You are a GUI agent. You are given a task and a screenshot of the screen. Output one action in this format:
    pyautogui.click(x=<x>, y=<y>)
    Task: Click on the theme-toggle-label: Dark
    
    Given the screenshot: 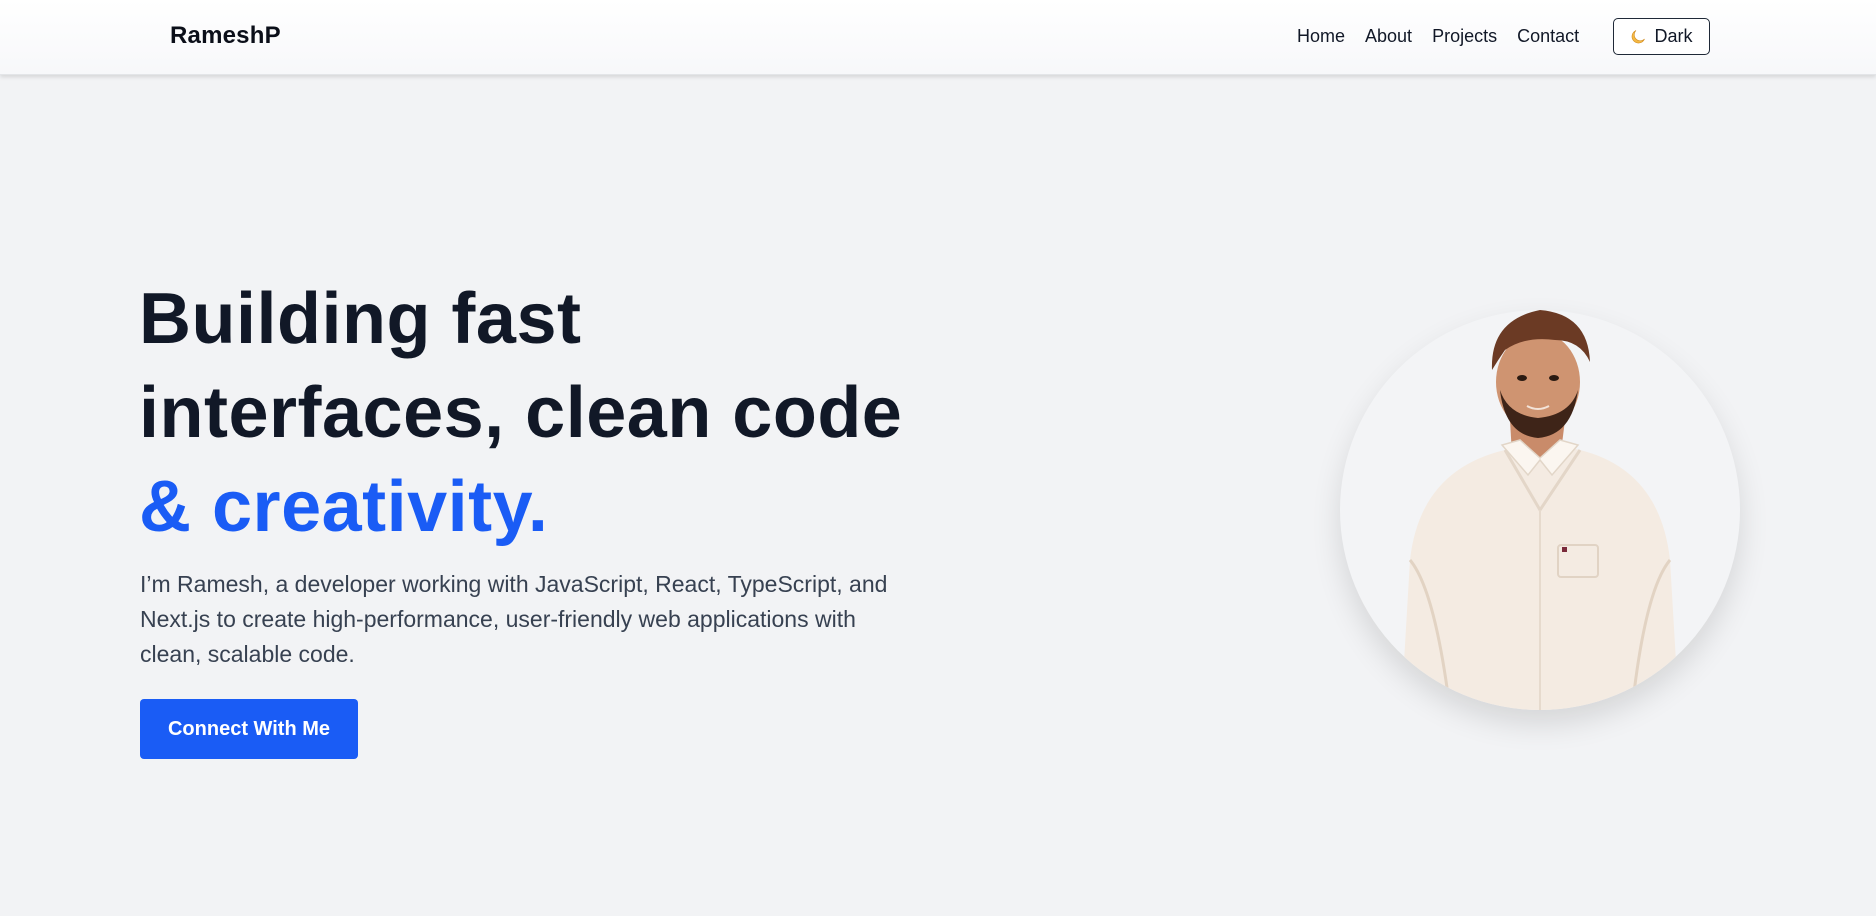 What is the action you would take?
    pyautogui.click(x=1673, y=36)
    